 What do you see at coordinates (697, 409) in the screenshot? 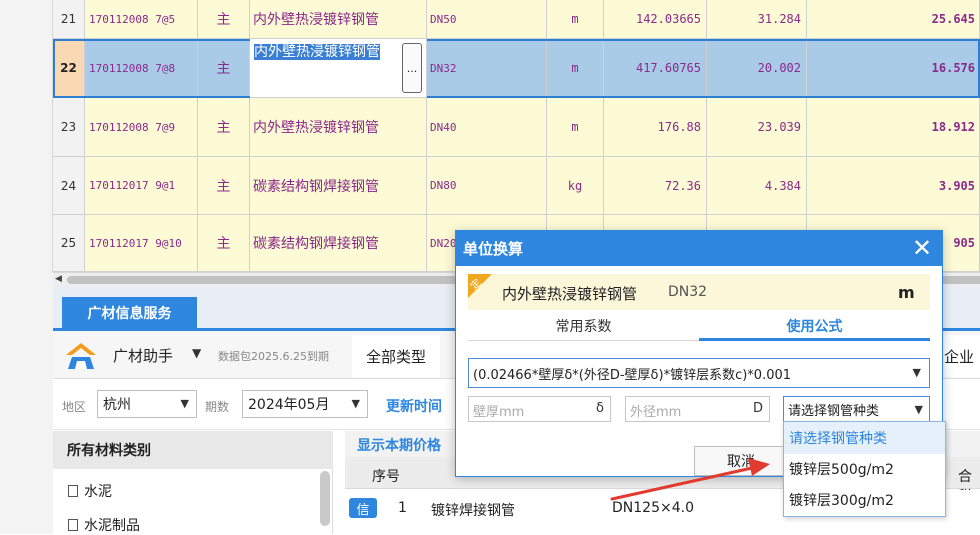
I see `outer-diameter-input: 外径mm D` at bounding box center [697, 409].